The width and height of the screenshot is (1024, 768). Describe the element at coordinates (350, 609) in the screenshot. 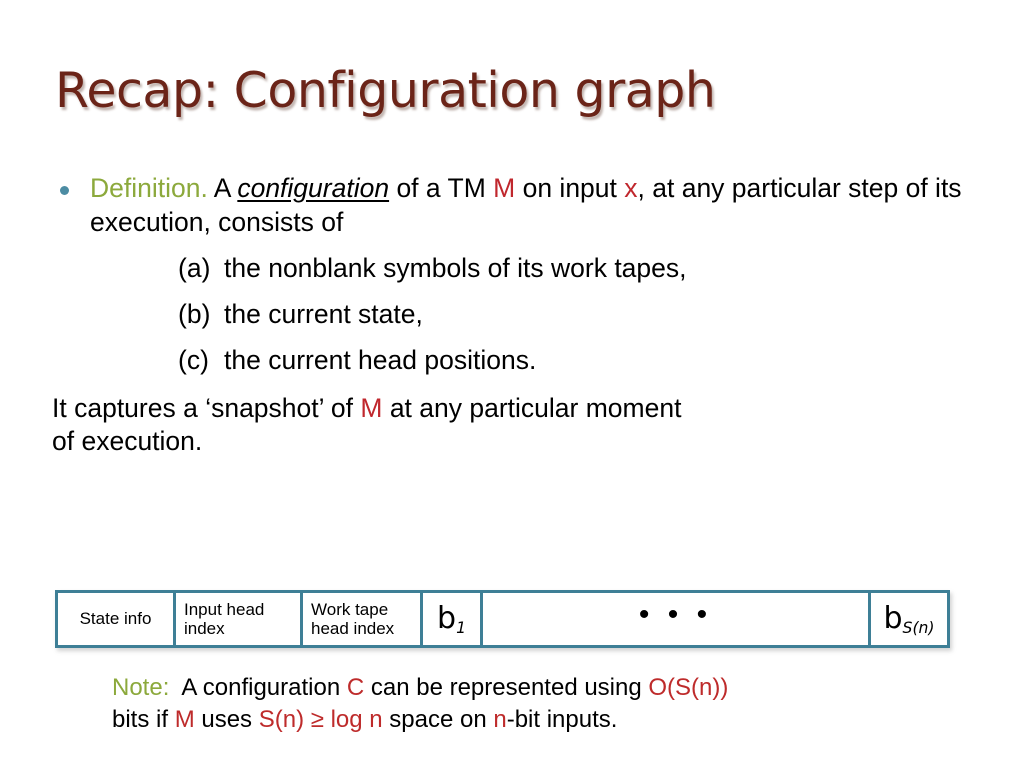

I see `work-tape-line1: Work tape` at that location.